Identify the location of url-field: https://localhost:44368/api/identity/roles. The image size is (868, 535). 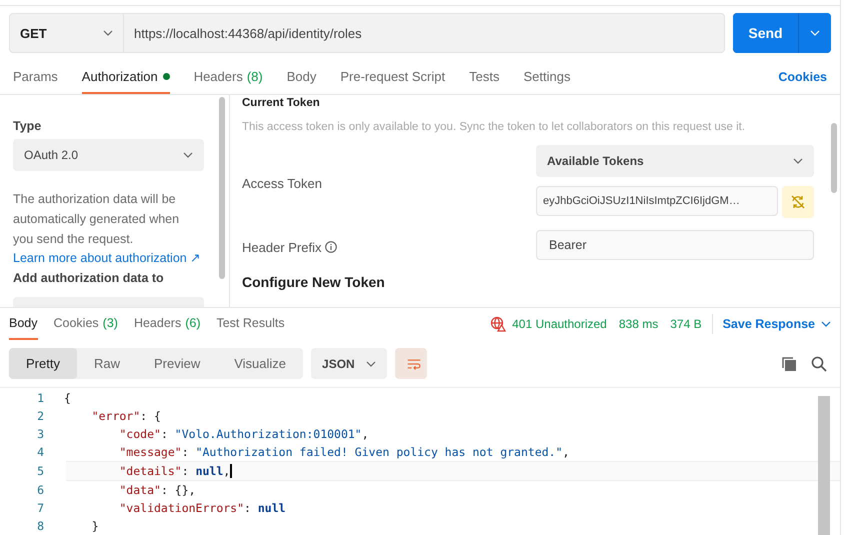
(424, 33).